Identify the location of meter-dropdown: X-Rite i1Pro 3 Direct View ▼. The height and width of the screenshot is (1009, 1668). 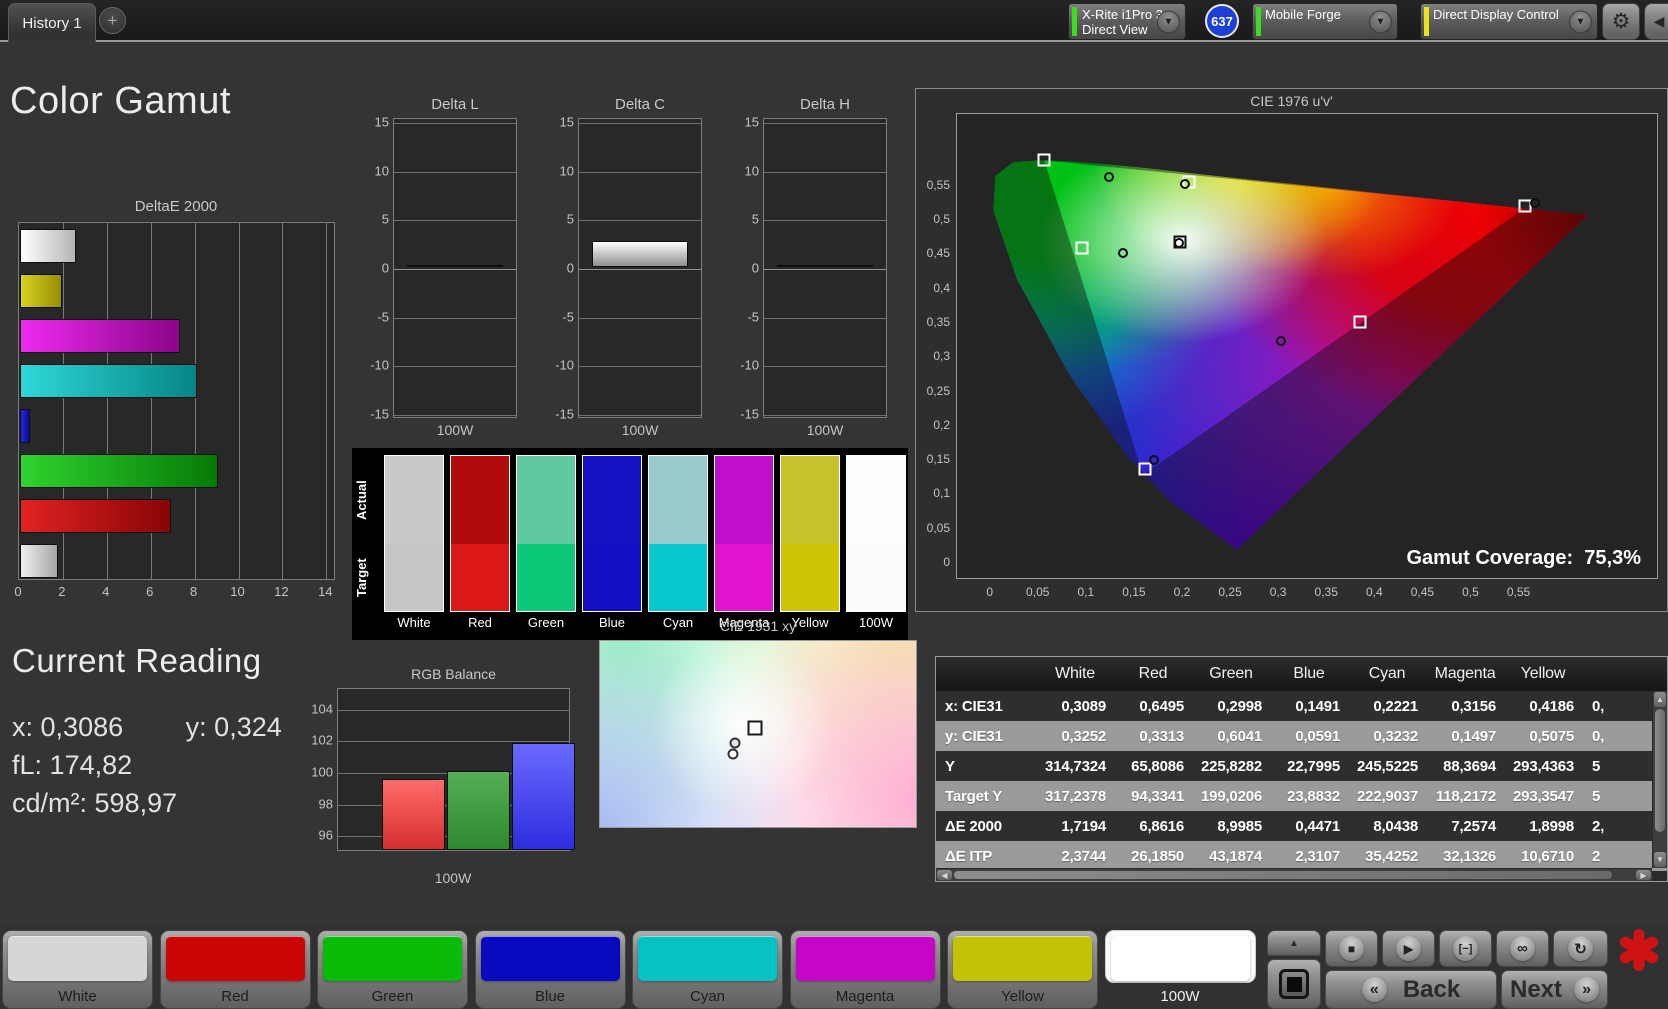
(1127, 21).